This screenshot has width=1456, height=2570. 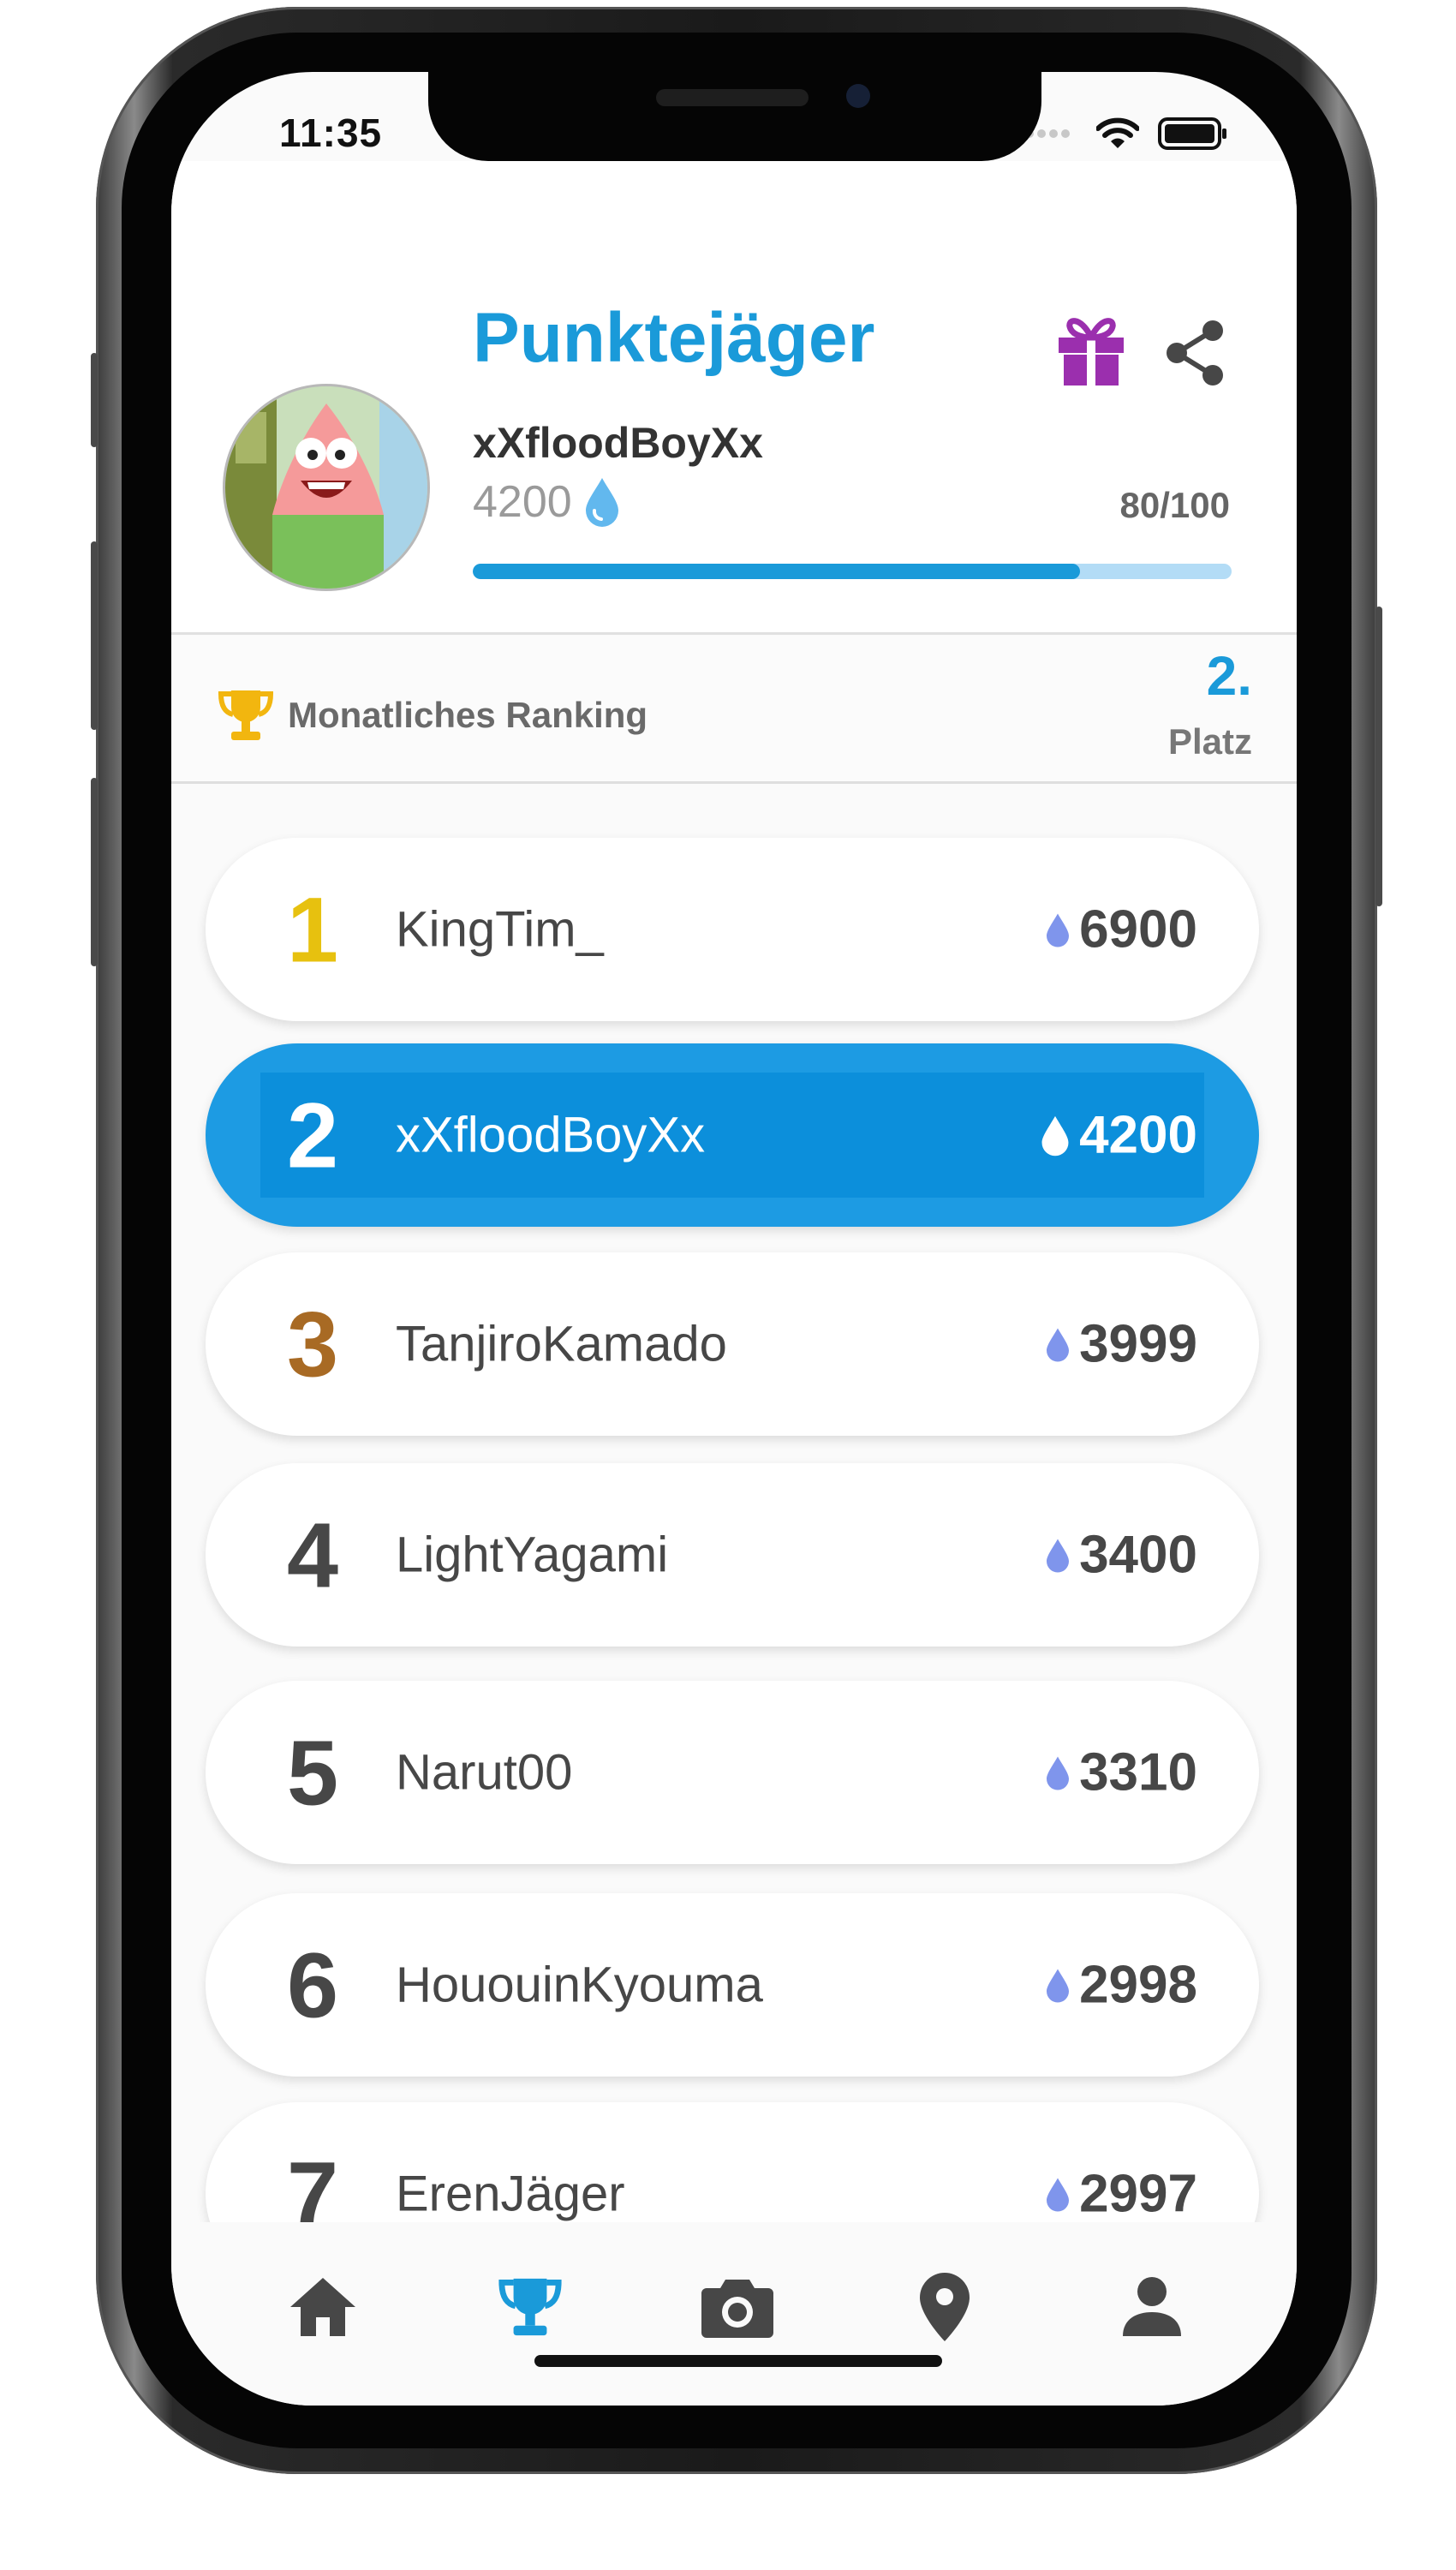 What do you see at coordinates (674, 338) in the screenshot?
I see `app-title: Punktejäger` at bounding box center [674, 338].